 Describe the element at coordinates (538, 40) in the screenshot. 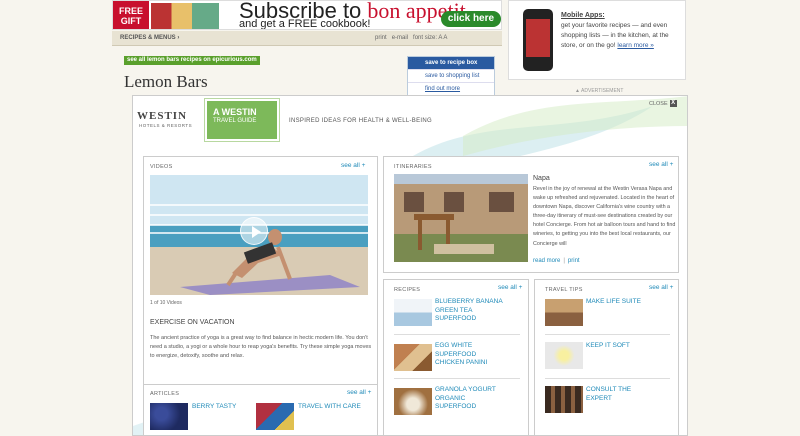

I see `phone-icon` at that location.